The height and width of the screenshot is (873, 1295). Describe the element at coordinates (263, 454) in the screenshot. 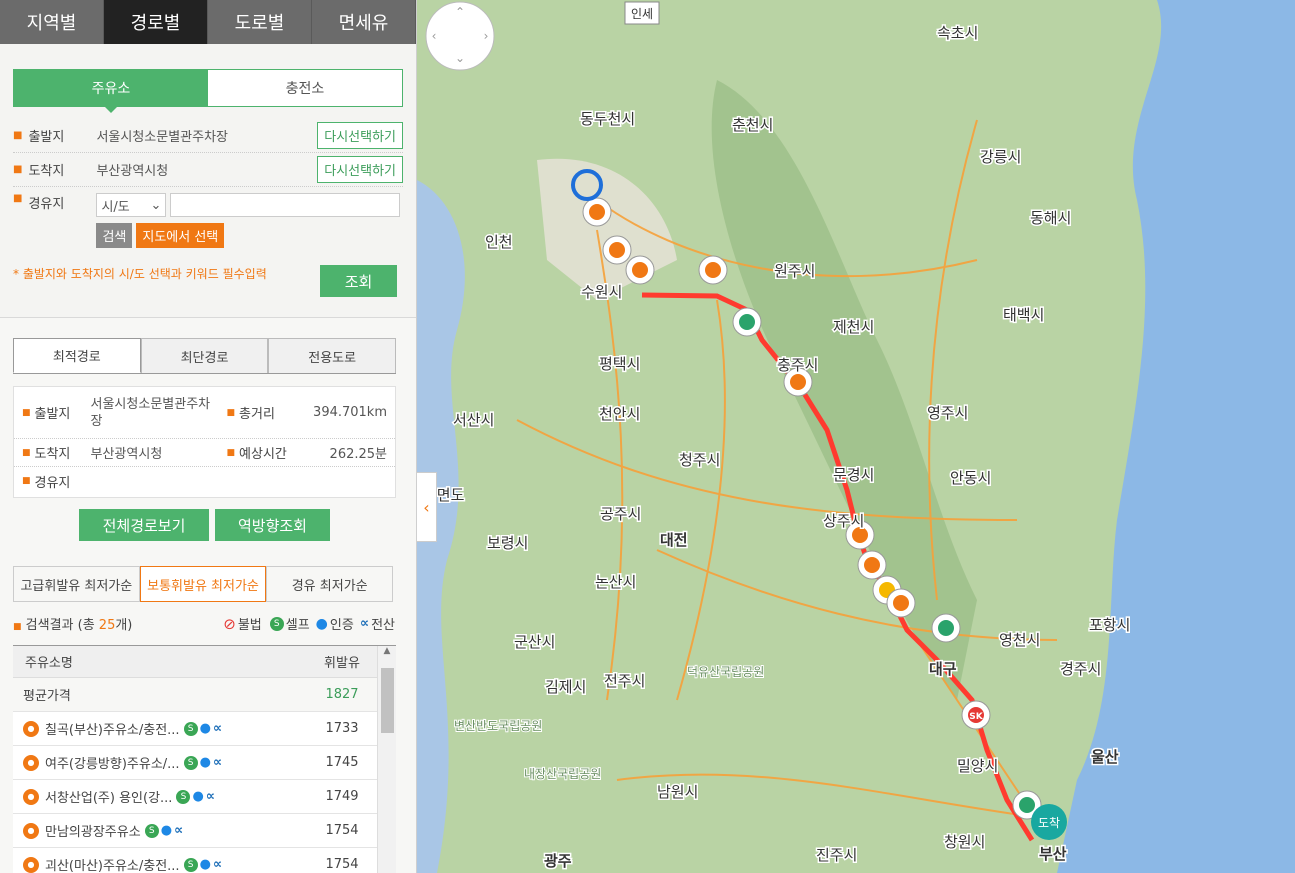

I see `time-label: 예상시간` at that location.